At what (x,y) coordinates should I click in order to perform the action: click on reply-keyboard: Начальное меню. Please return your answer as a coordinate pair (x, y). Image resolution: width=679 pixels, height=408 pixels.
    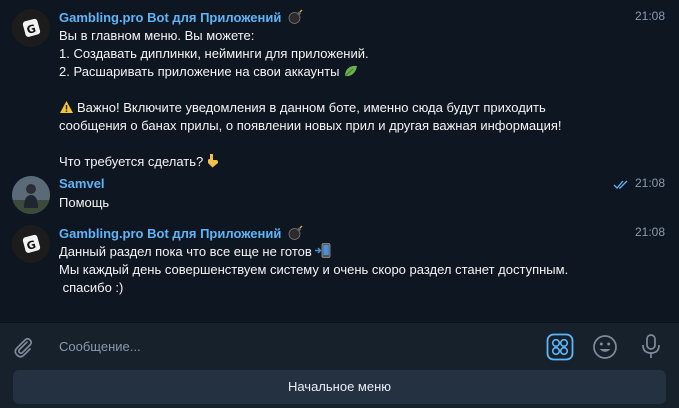
    Looking at the image, I should click on (339, 389).